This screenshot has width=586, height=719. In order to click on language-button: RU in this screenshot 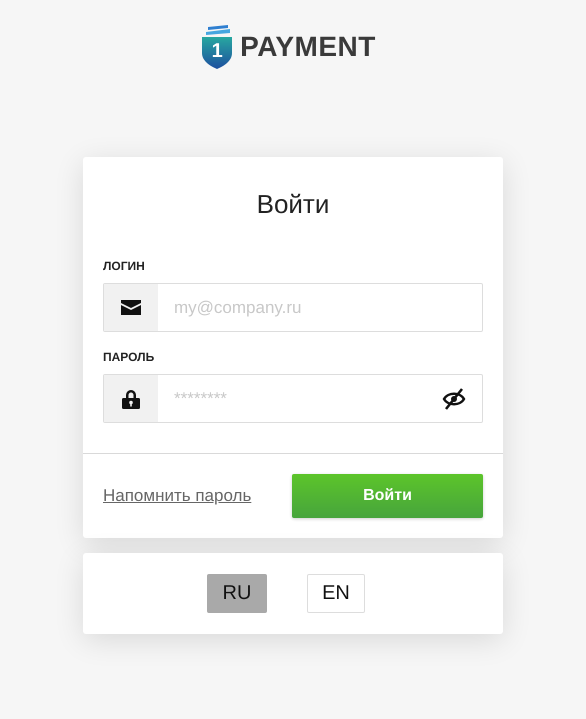, I will do `click(237, 593)`.